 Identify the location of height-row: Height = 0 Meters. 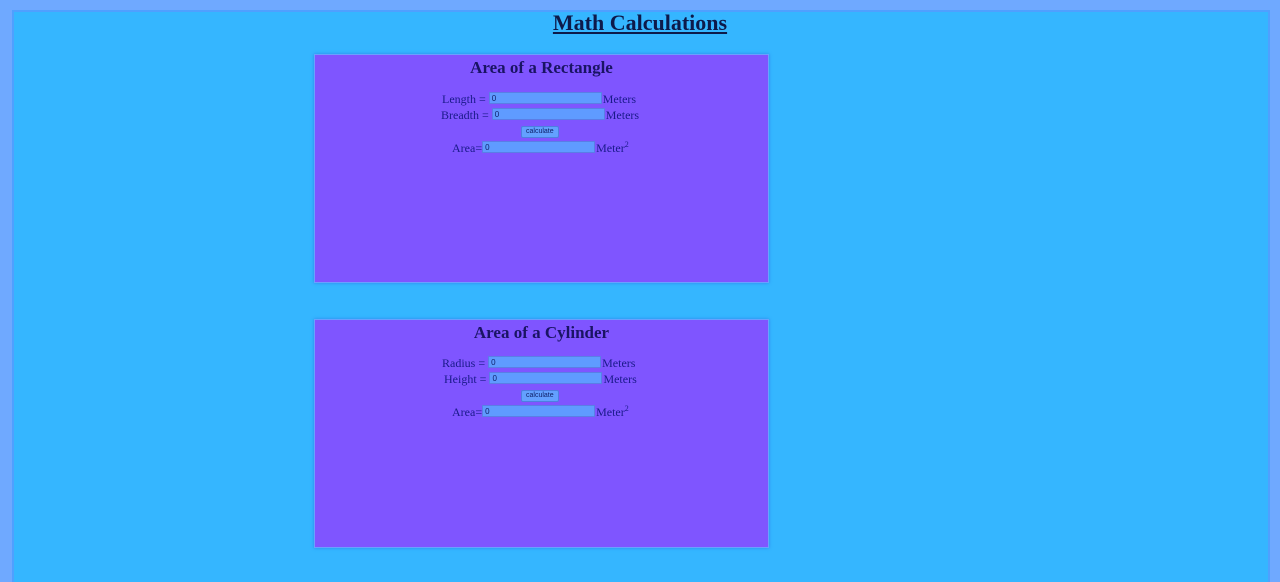
(540, 379).